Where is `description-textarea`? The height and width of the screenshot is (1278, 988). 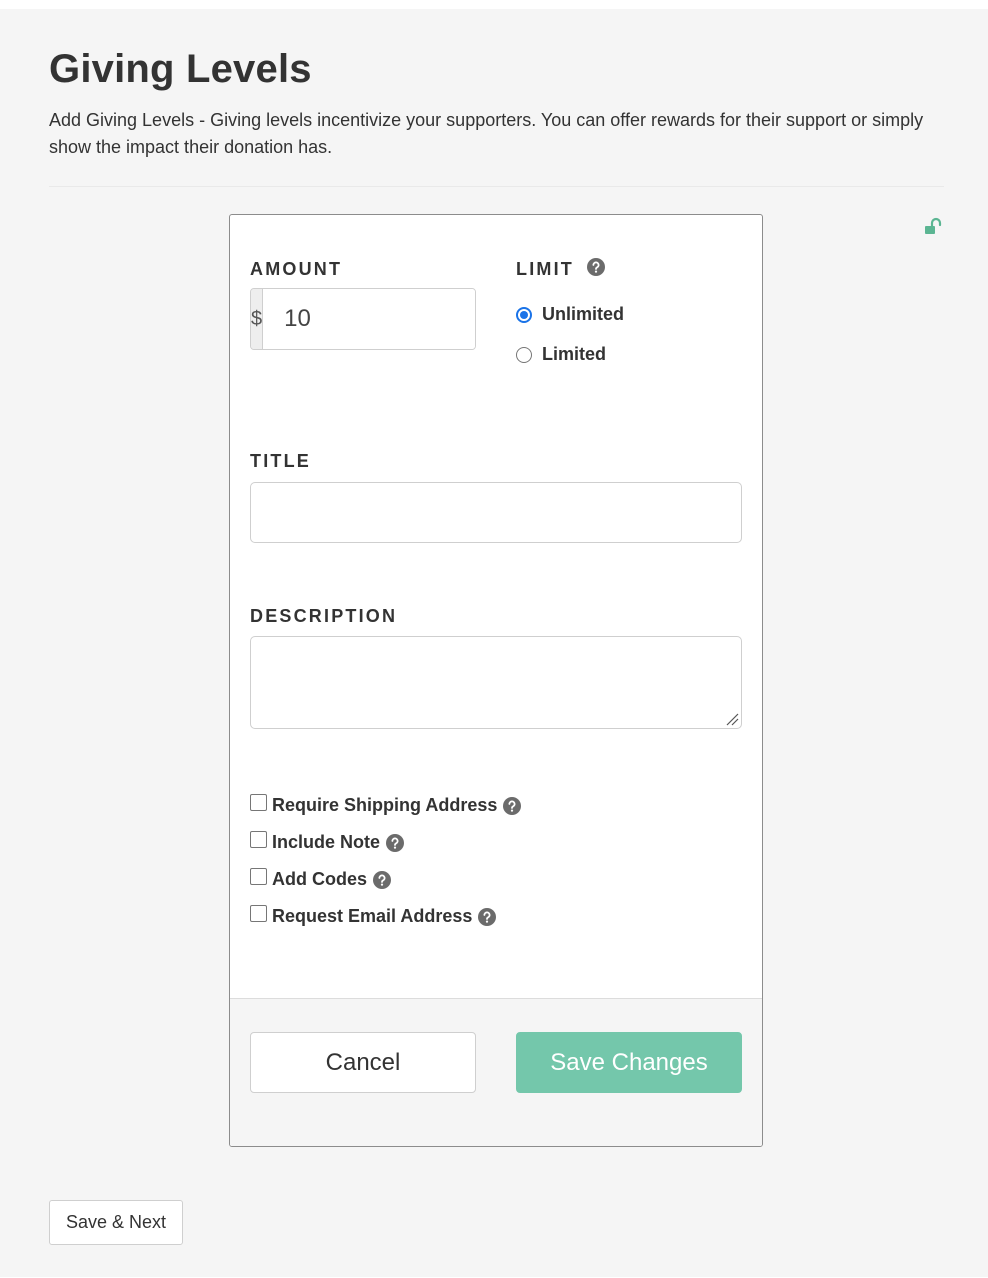 description-textarea is located at coordinates (496, 682).